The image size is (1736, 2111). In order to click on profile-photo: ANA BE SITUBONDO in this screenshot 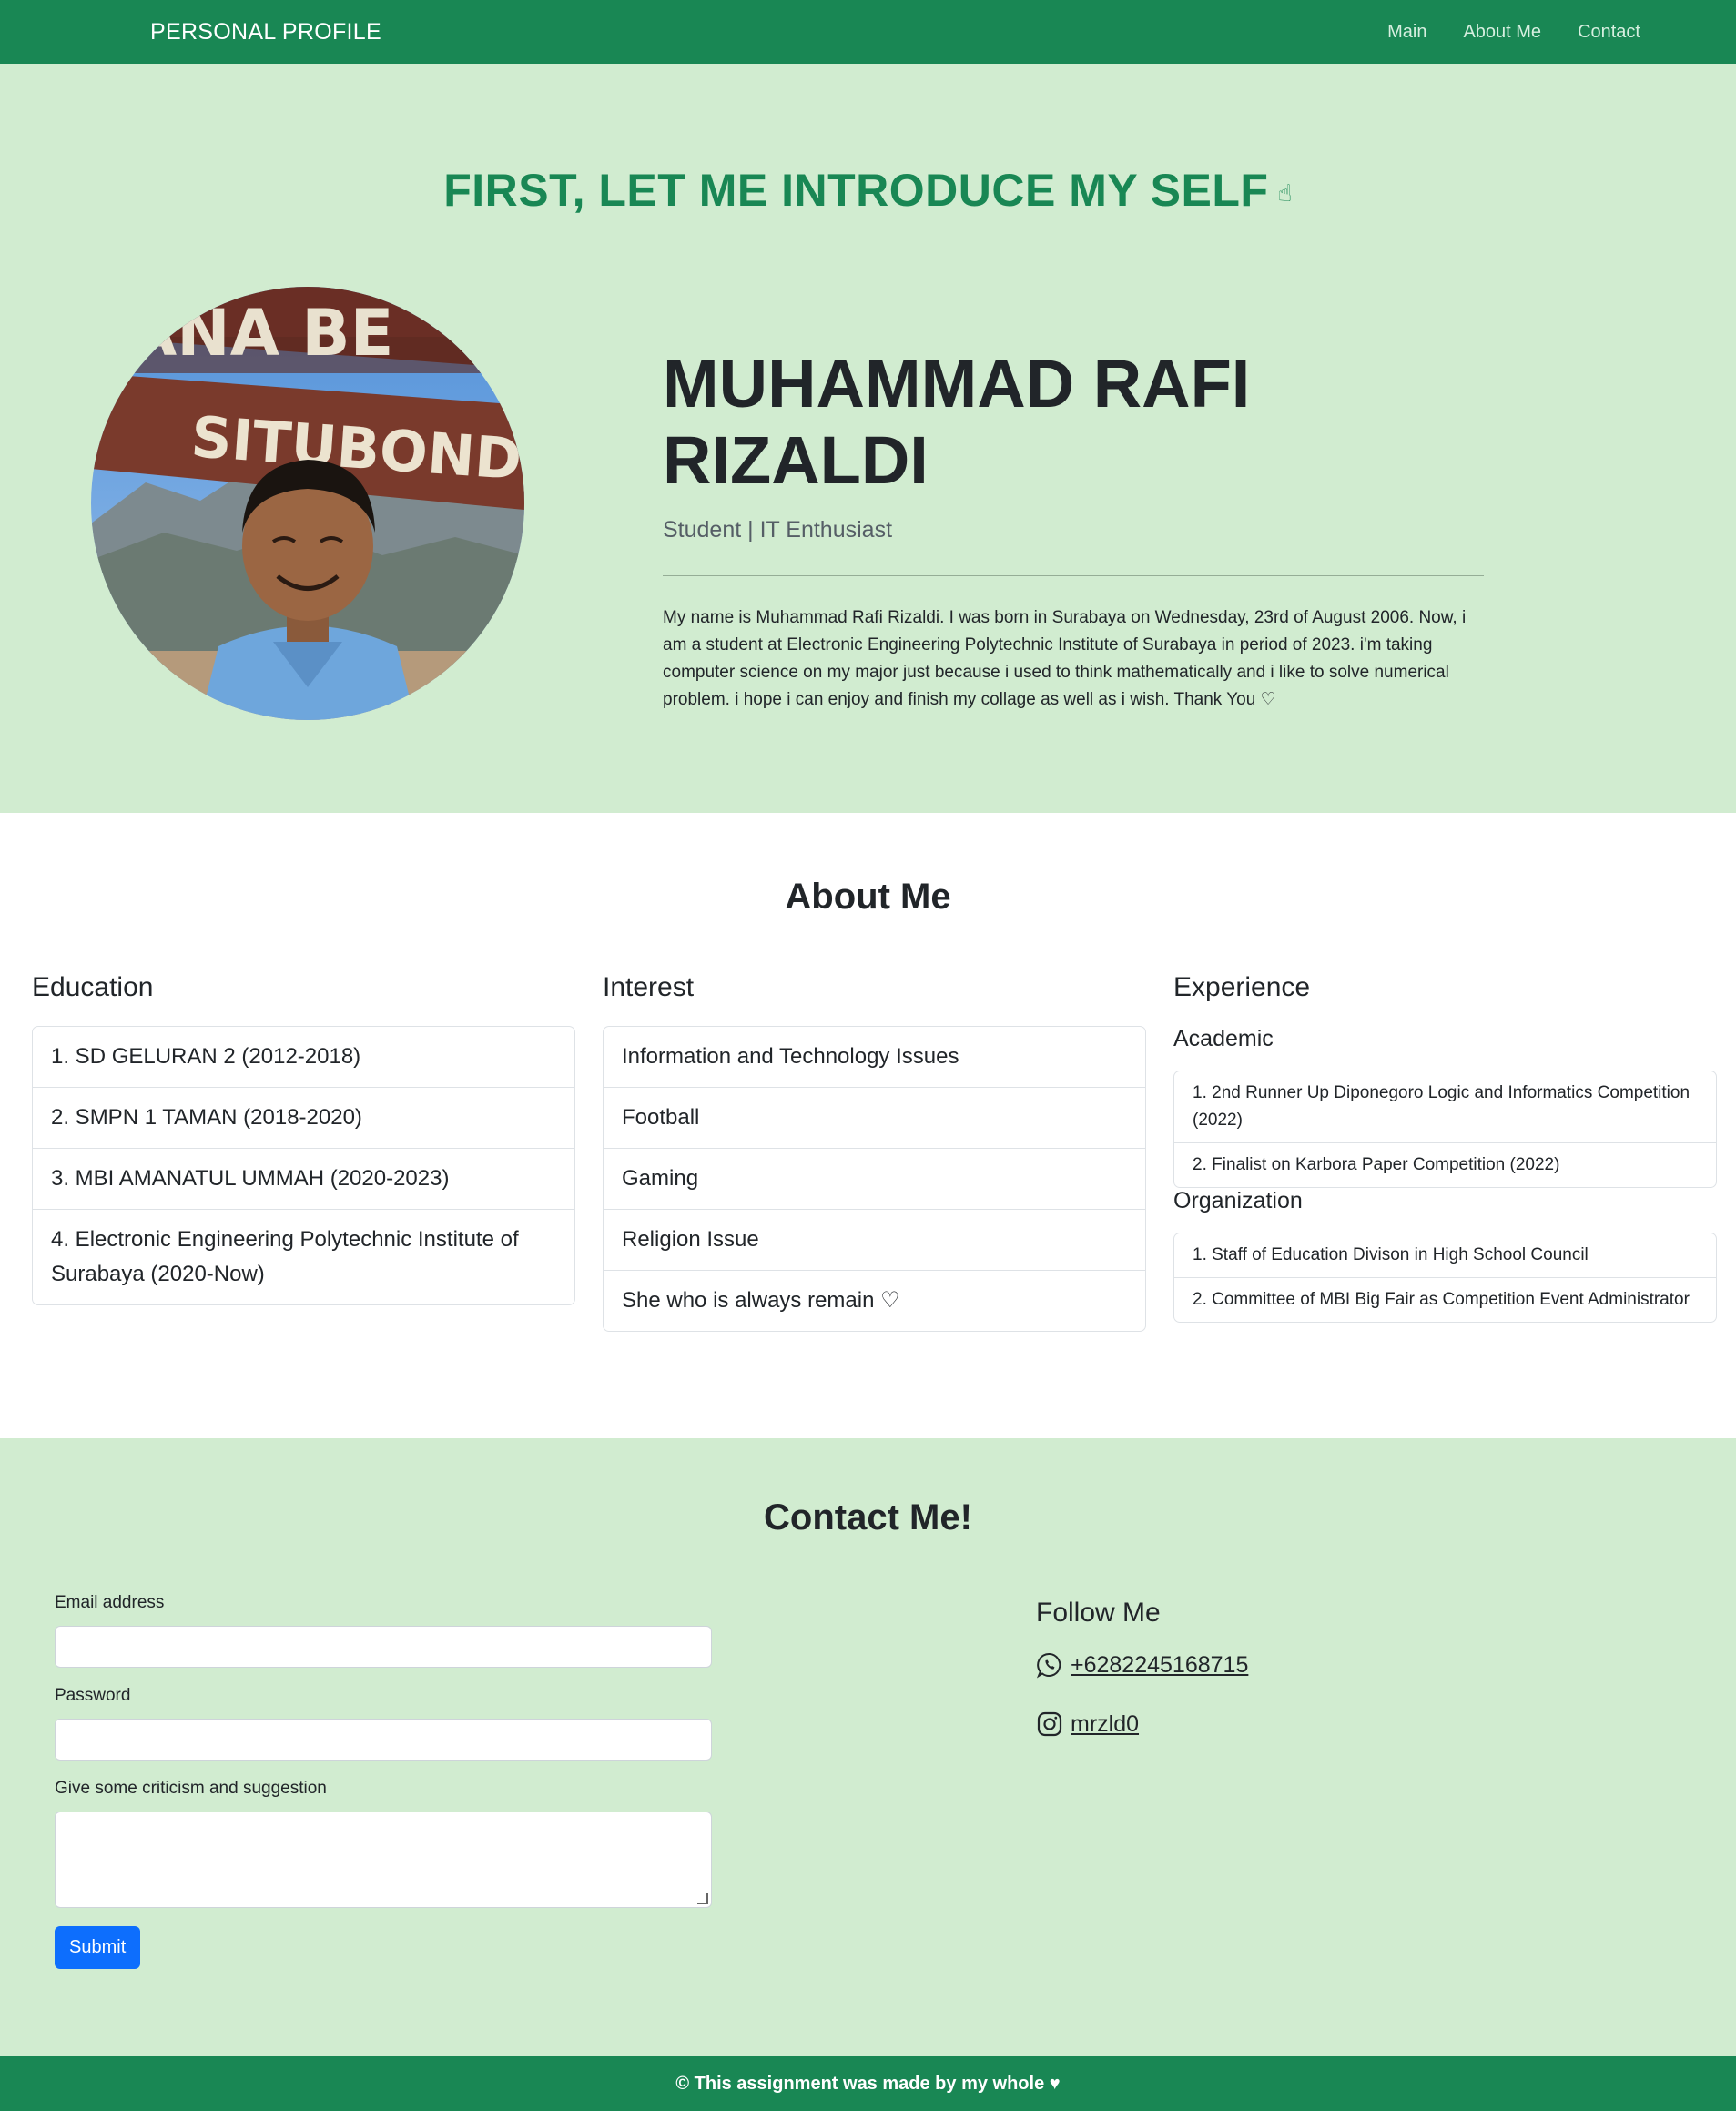, I will do `click(308, 503)`.